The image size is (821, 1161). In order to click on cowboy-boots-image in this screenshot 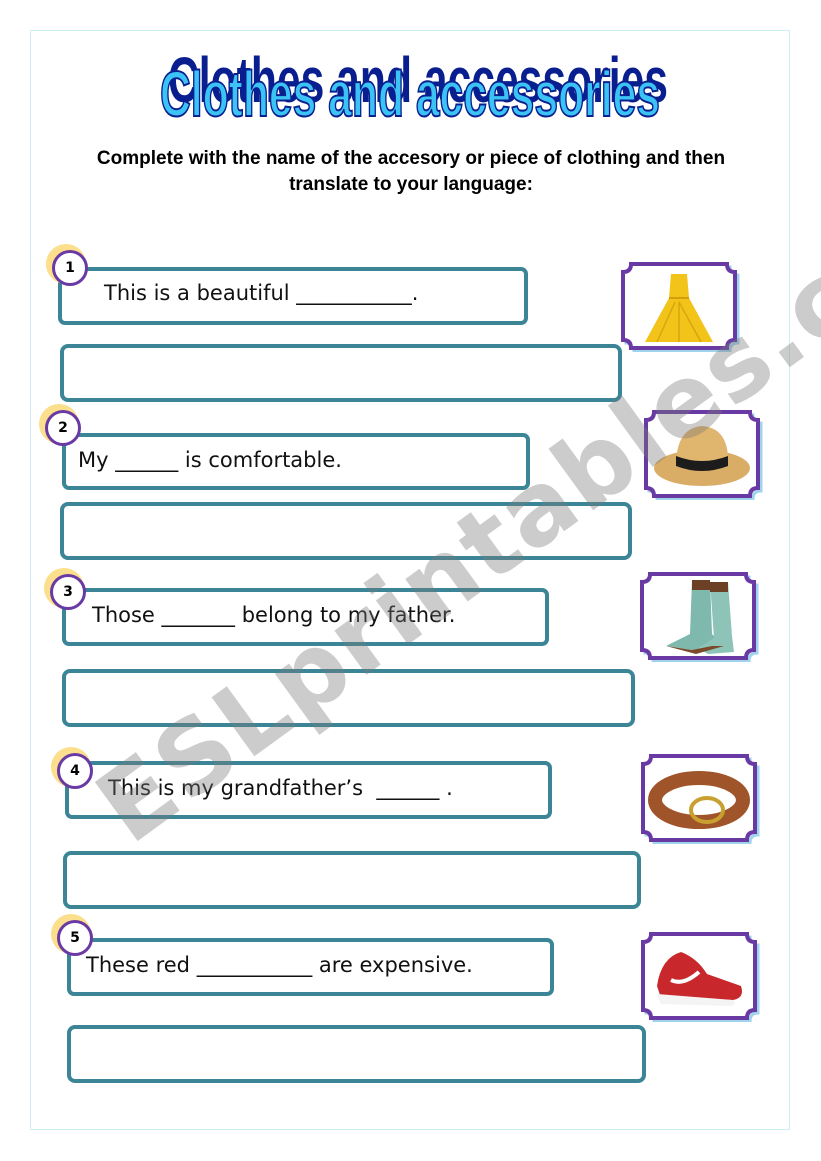, I will do `click(699, 617)`.